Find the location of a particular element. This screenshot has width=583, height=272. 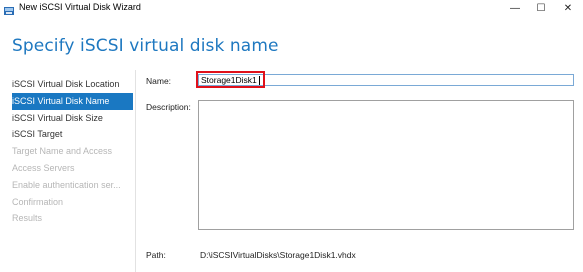

wizard-step-item: Results is located at coordinates (27, 218).